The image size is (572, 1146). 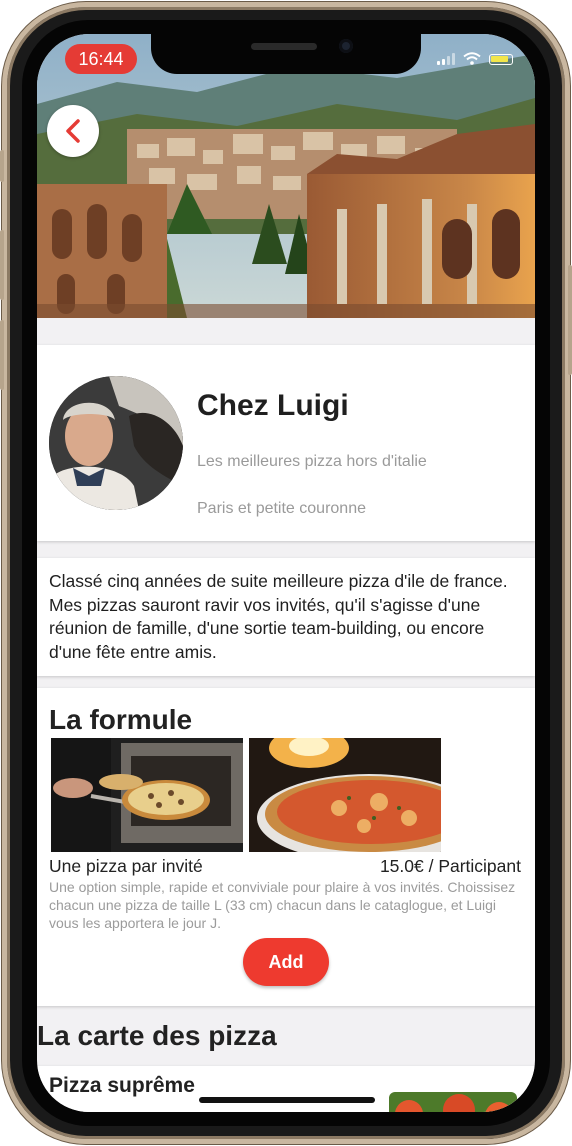 I want to click on notch, so click(x=286, y=54).